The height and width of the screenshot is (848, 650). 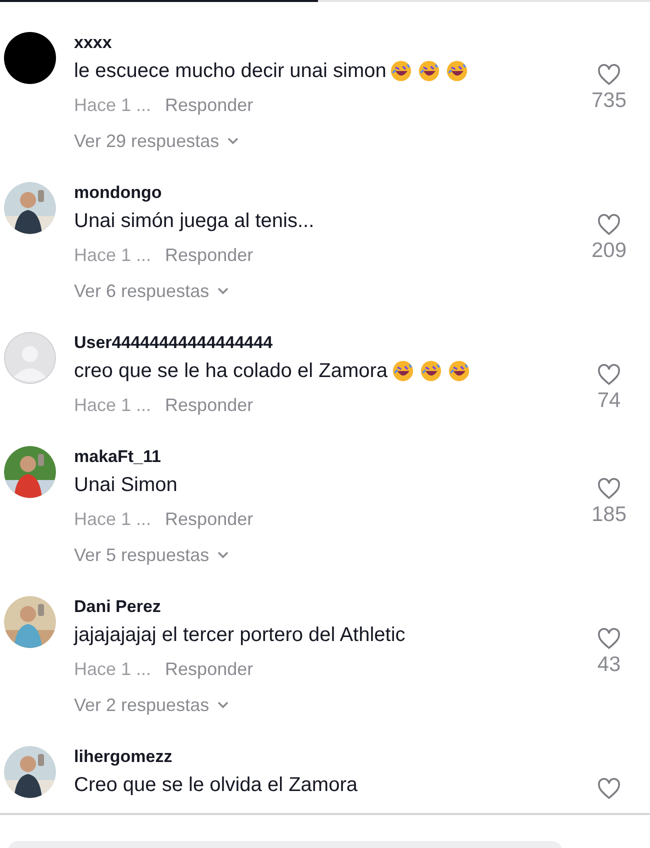 I want to click on avatar, so click(x=30, y=58).